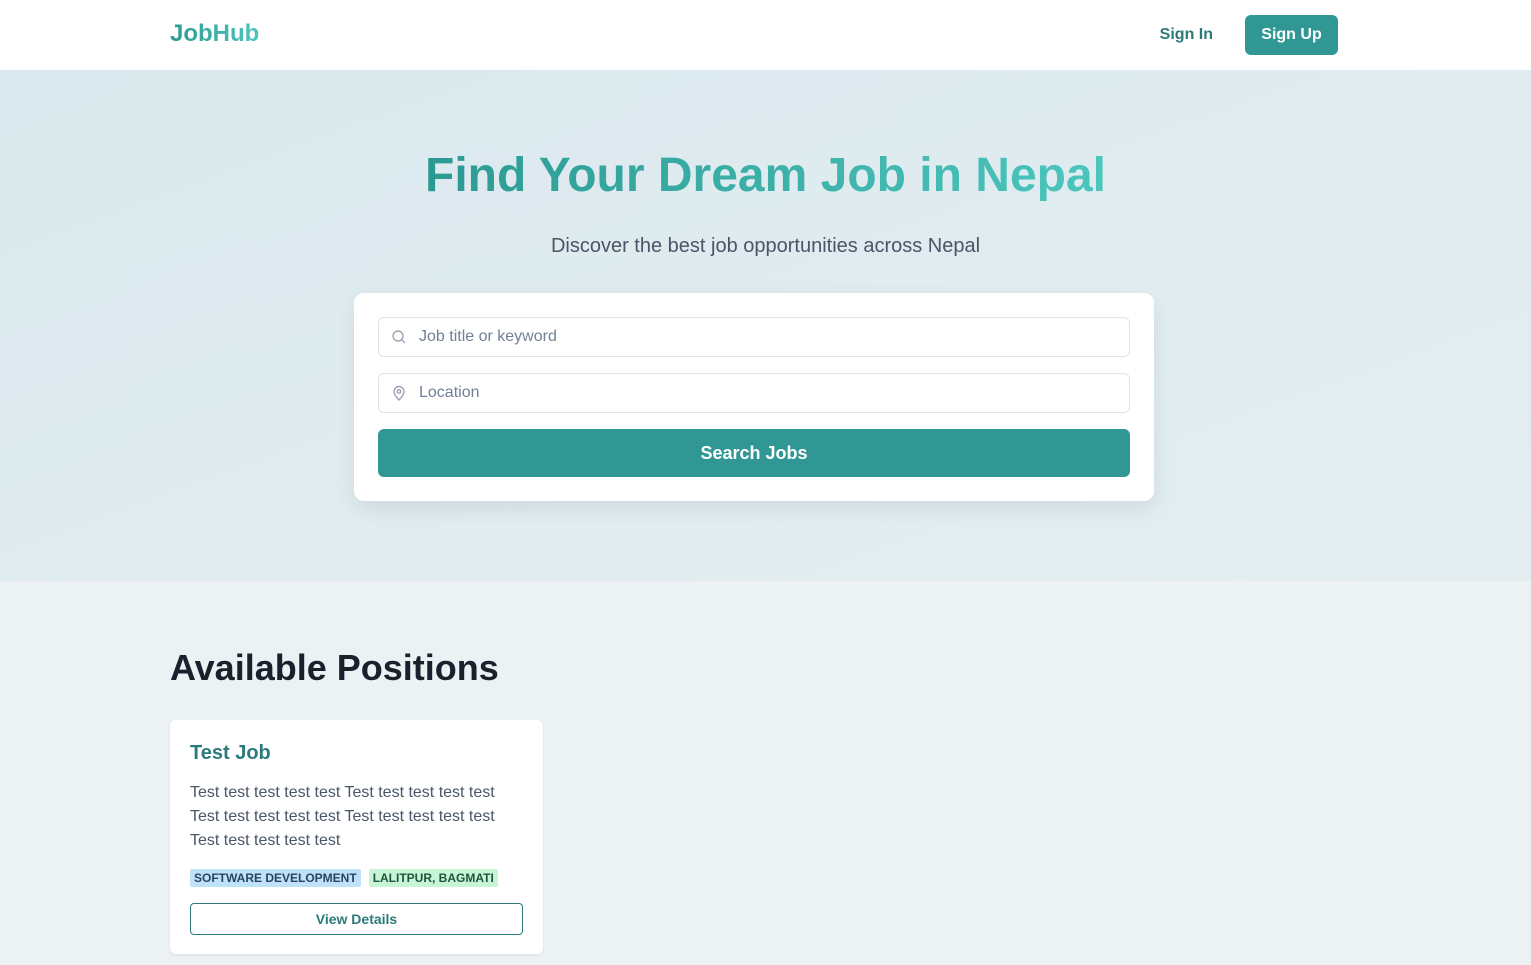 The image size is (1531, 965). I want to click on positions-heading: Available Positions, so click(334, 667).